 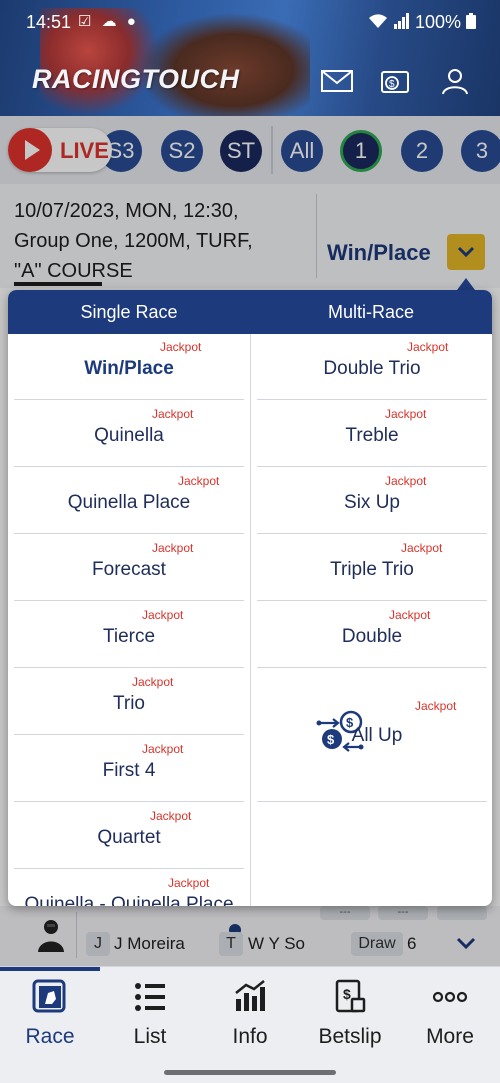 I want to click on list-icon, so click(x=150, y=997).